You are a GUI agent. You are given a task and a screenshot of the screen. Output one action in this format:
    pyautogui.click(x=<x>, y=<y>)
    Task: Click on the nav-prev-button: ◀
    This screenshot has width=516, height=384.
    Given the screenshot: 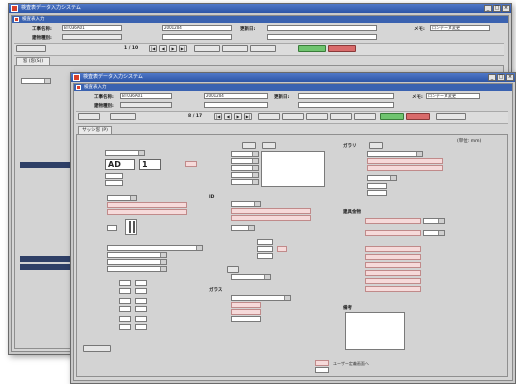 What is the action you would take?
    pyautogui.click(x=228, y=116)
    